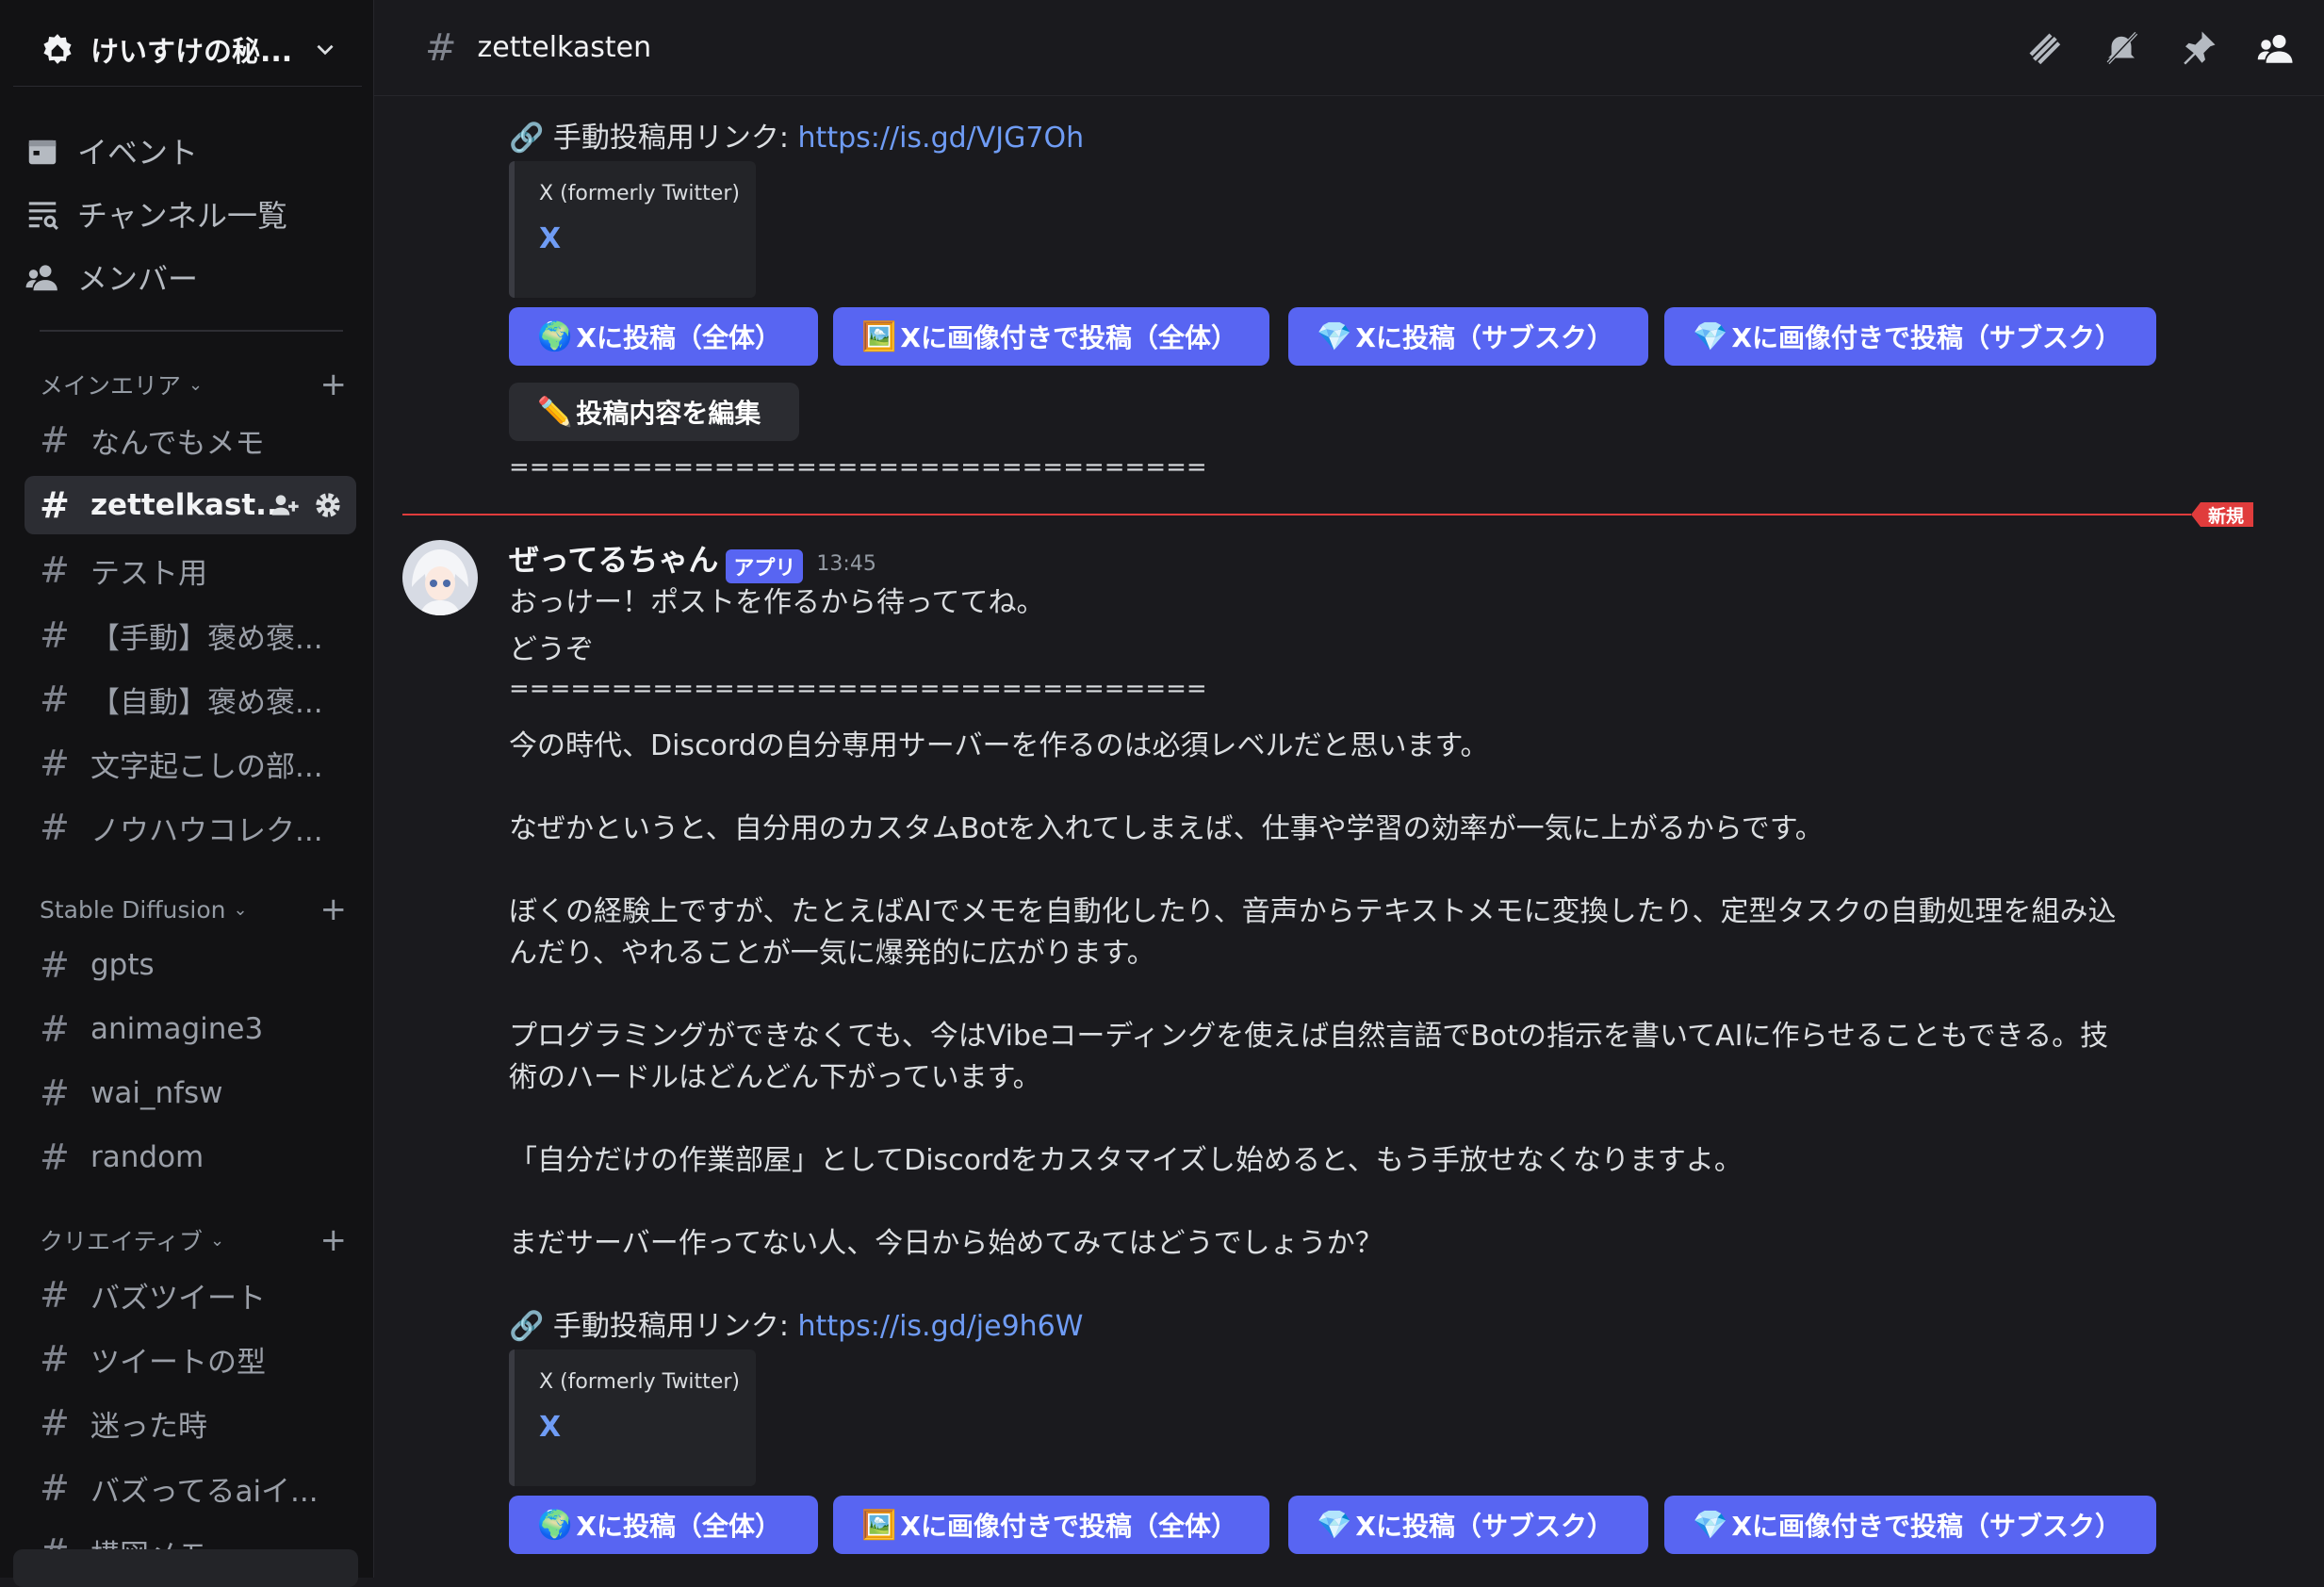  Describe the element at coordinates (941, 138) in the screenshot. I see `post-link: https://is.gd/VJG7Oh` at that location.